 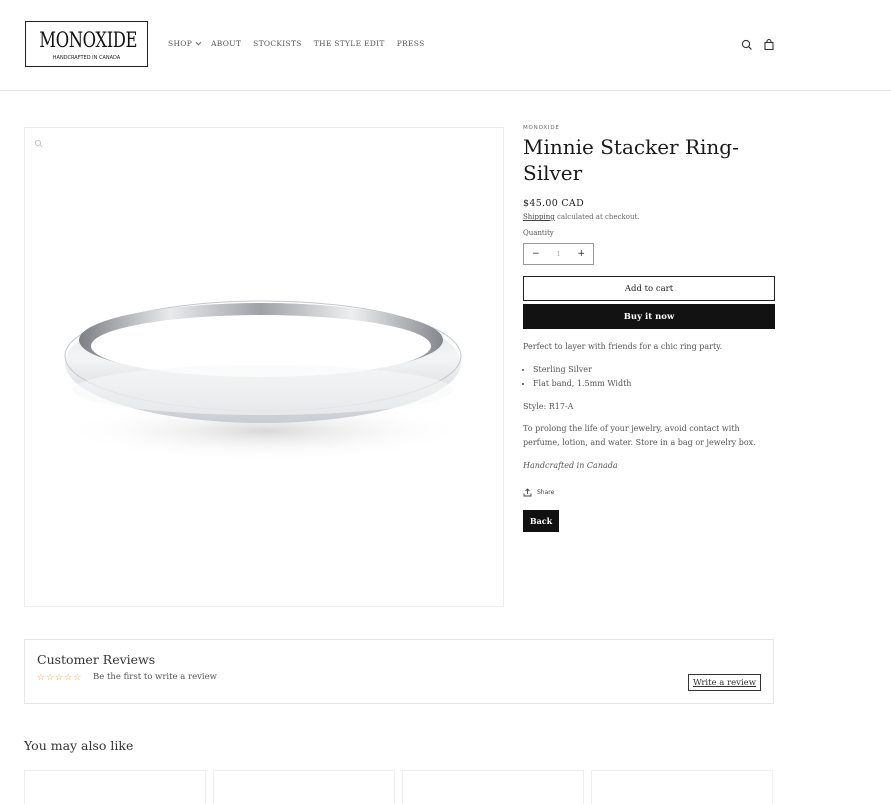 What do you see at coordinates (649, 217) in the screenshot?
I see `shipping-note: Shipping calculated at checkout.` at bounding box center [649, 217].